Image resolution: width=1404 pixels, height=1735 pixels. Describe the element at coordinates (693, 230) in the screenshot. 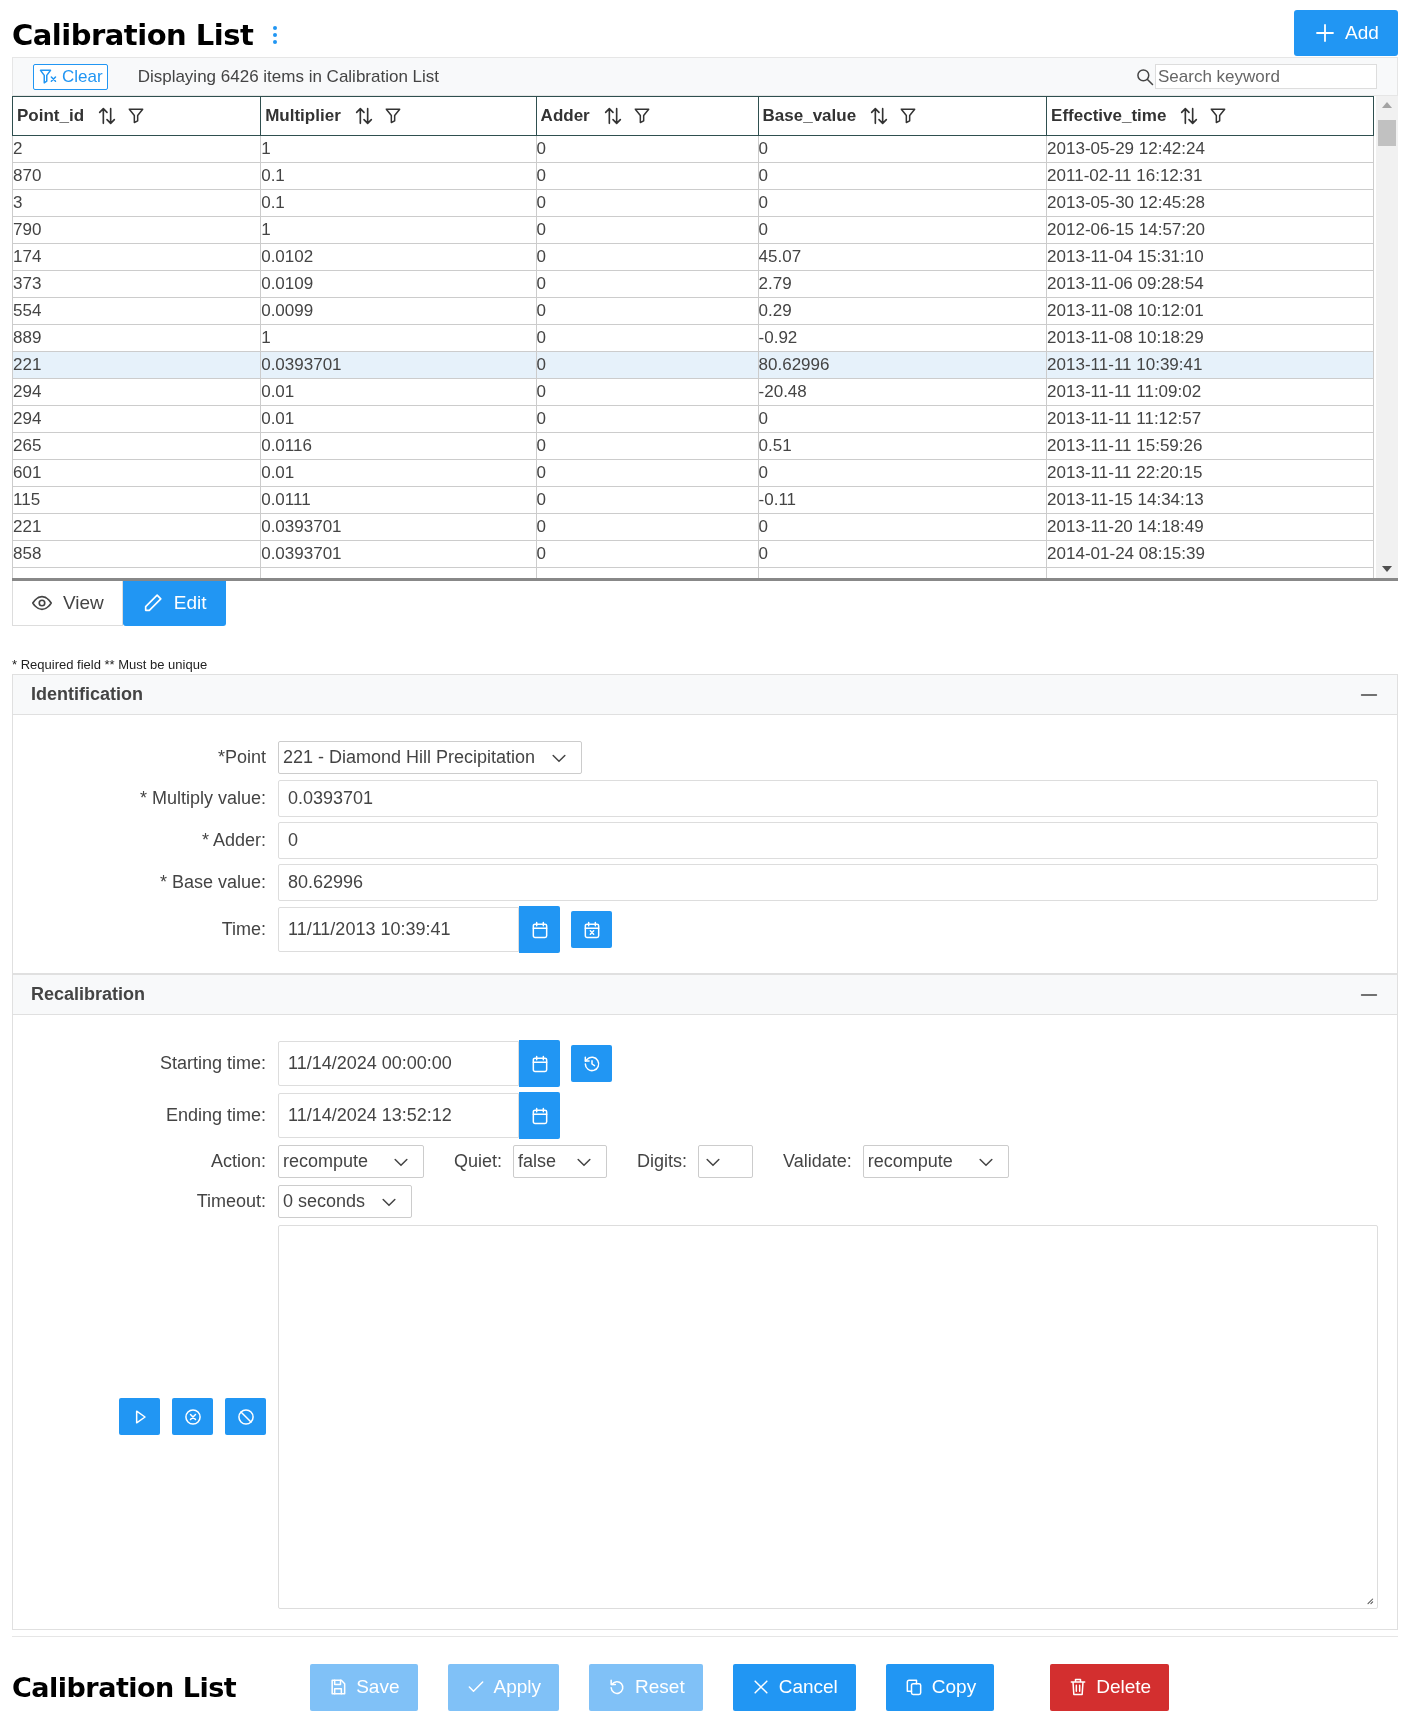

I see `table-row: 790 1 0 0 2012-06-15 14:57:20` at that location.